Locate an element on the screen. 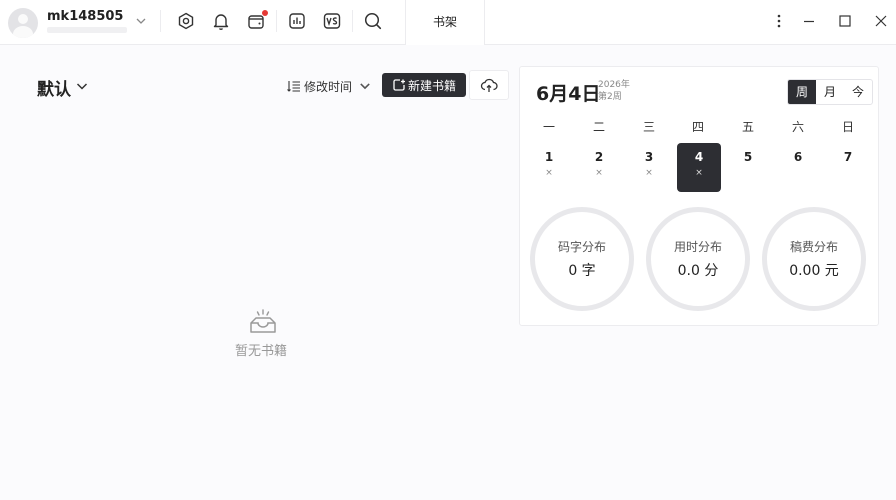 This screenshot has height=500, width=896. wallet-icon is located at coordinates (257, 20).